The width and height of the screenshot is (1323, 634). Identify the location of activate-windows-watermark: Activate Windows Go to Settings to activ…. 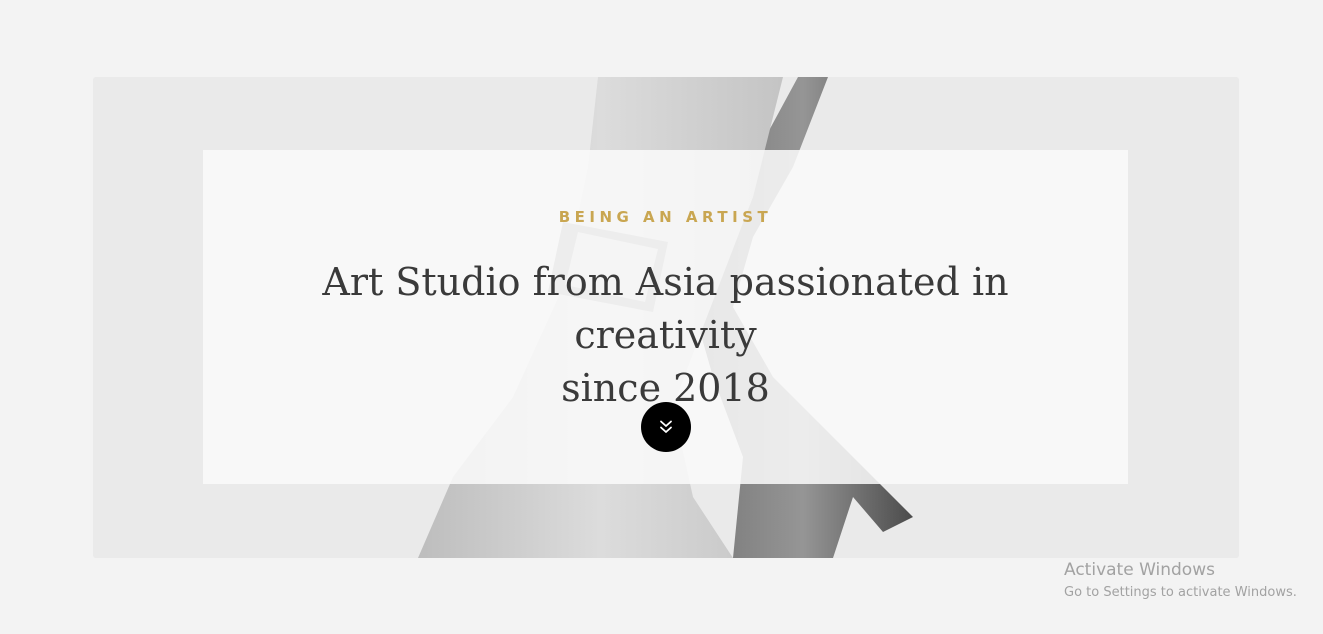
(1180, 581).